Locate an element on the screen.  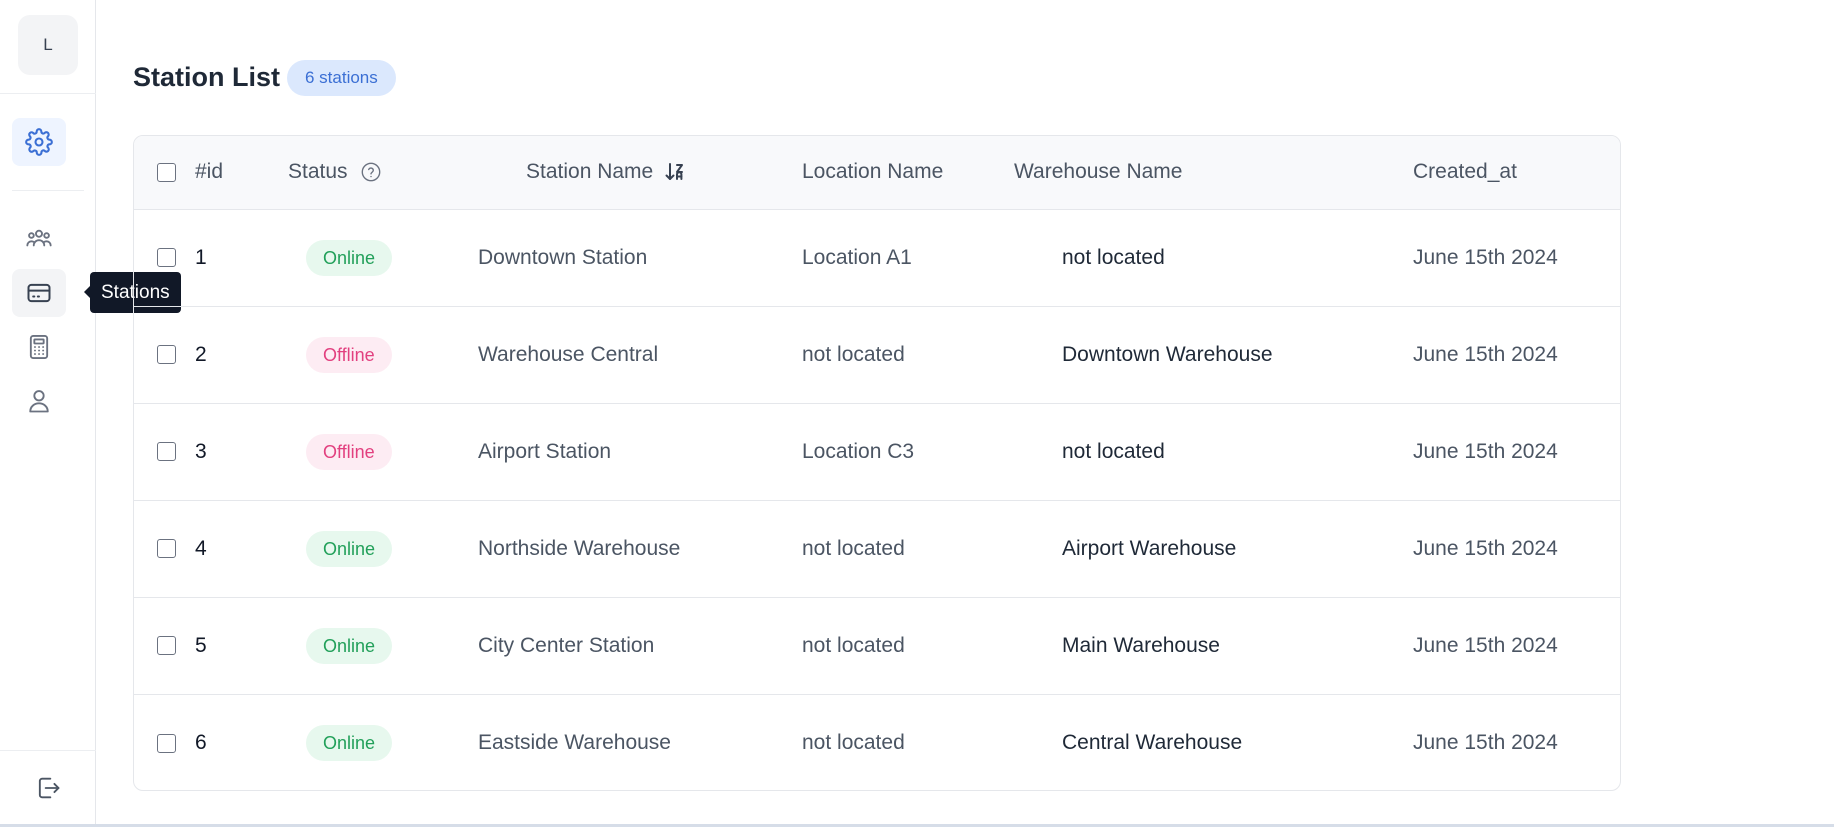
row-id: 3 is located at coordinates (241, 452).